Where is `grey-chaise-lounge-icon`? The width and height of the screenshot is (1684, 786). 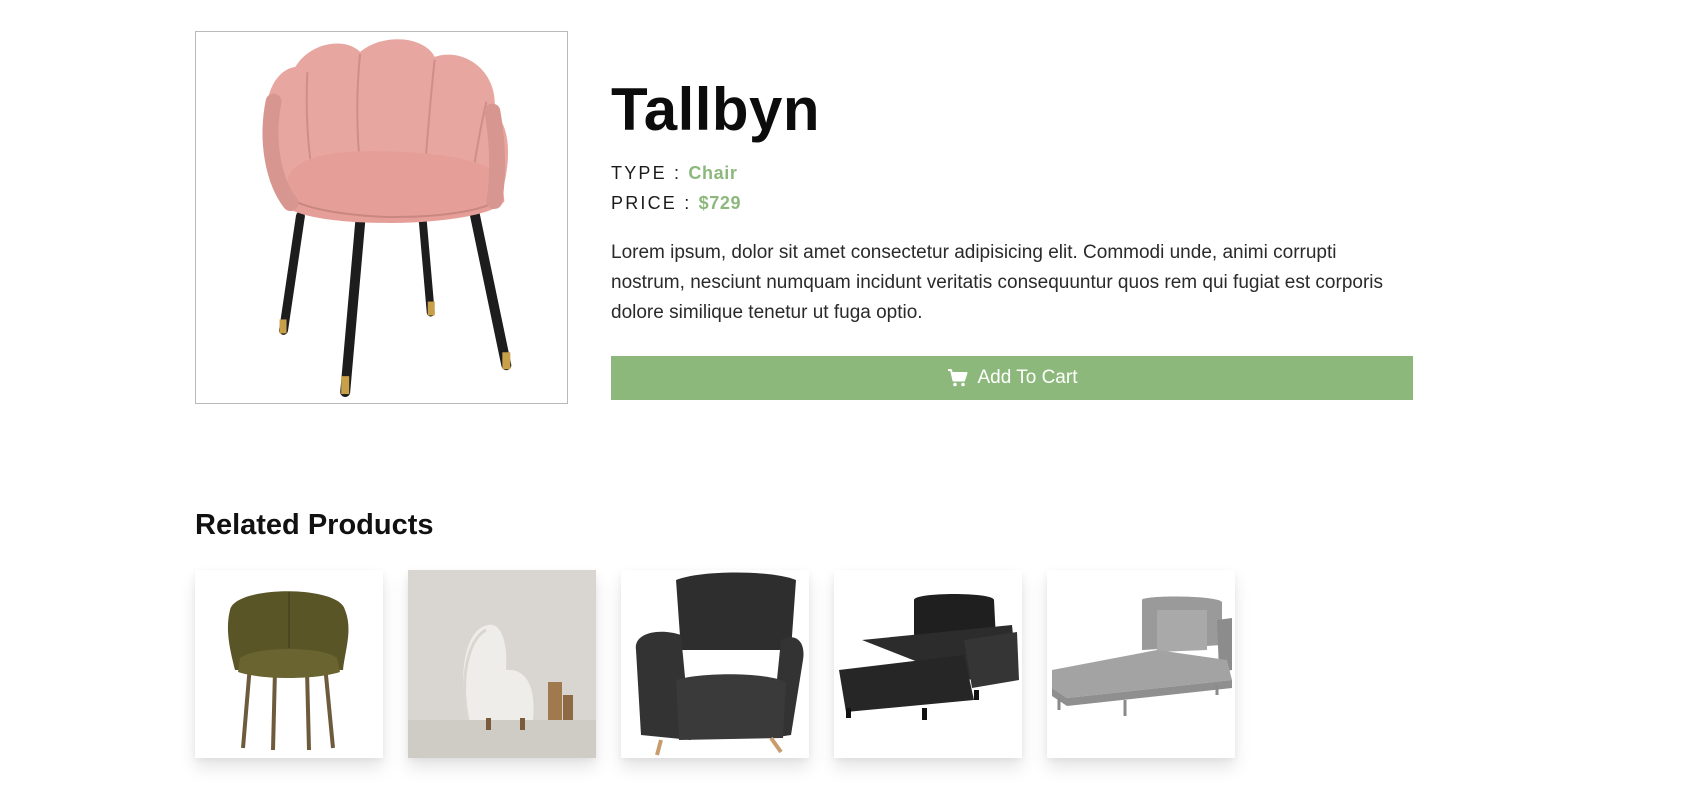
grey-chaise-lounge-icon is located at coordinates (1141, 664).